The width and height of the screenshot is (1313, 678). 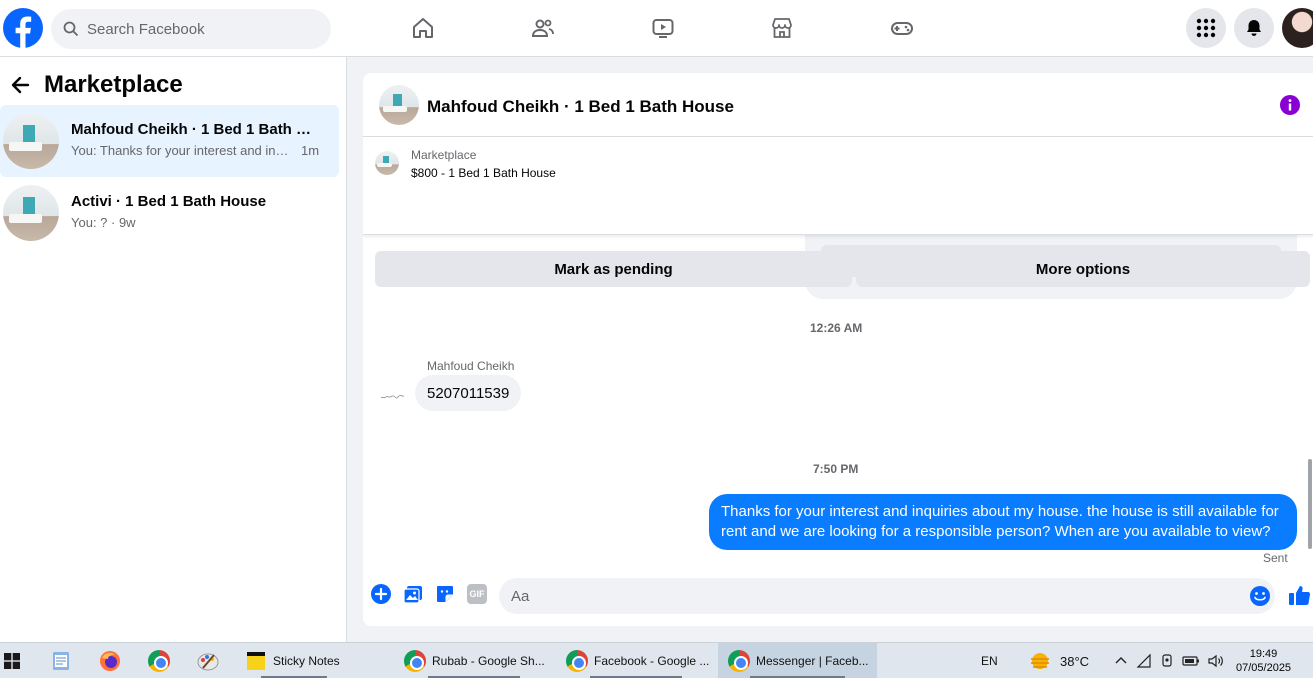 What do you see at coordinates (613, 269) in the screenshot?
I see `mark-as-pending-button: Mark as pending` at bounding box center [613, 269].